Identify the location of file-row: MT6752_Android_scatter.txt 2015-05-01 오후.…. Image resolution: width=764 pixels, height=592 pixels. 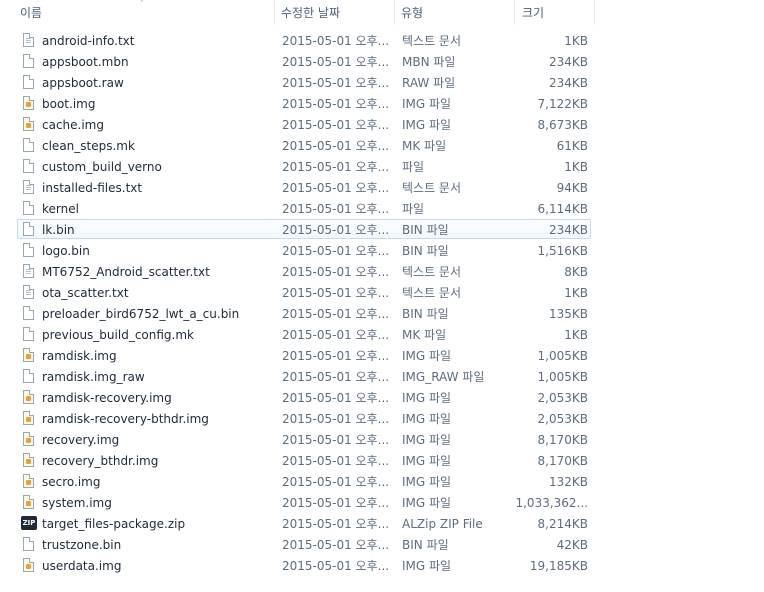
(382, 271).